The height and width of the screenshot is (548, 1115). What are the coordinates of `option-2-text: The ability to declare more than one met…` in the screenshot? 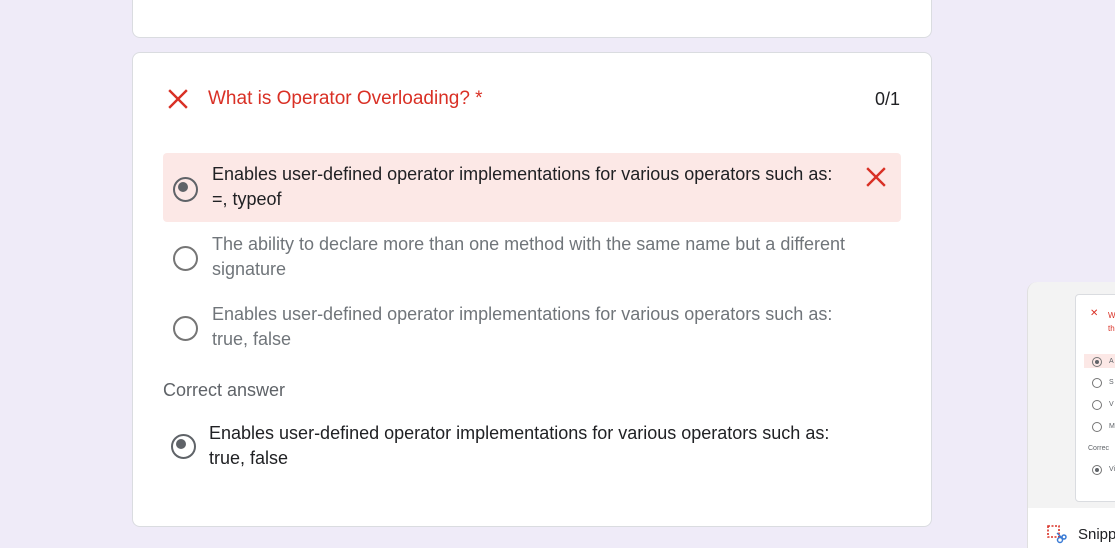 It's located at (529, 256).